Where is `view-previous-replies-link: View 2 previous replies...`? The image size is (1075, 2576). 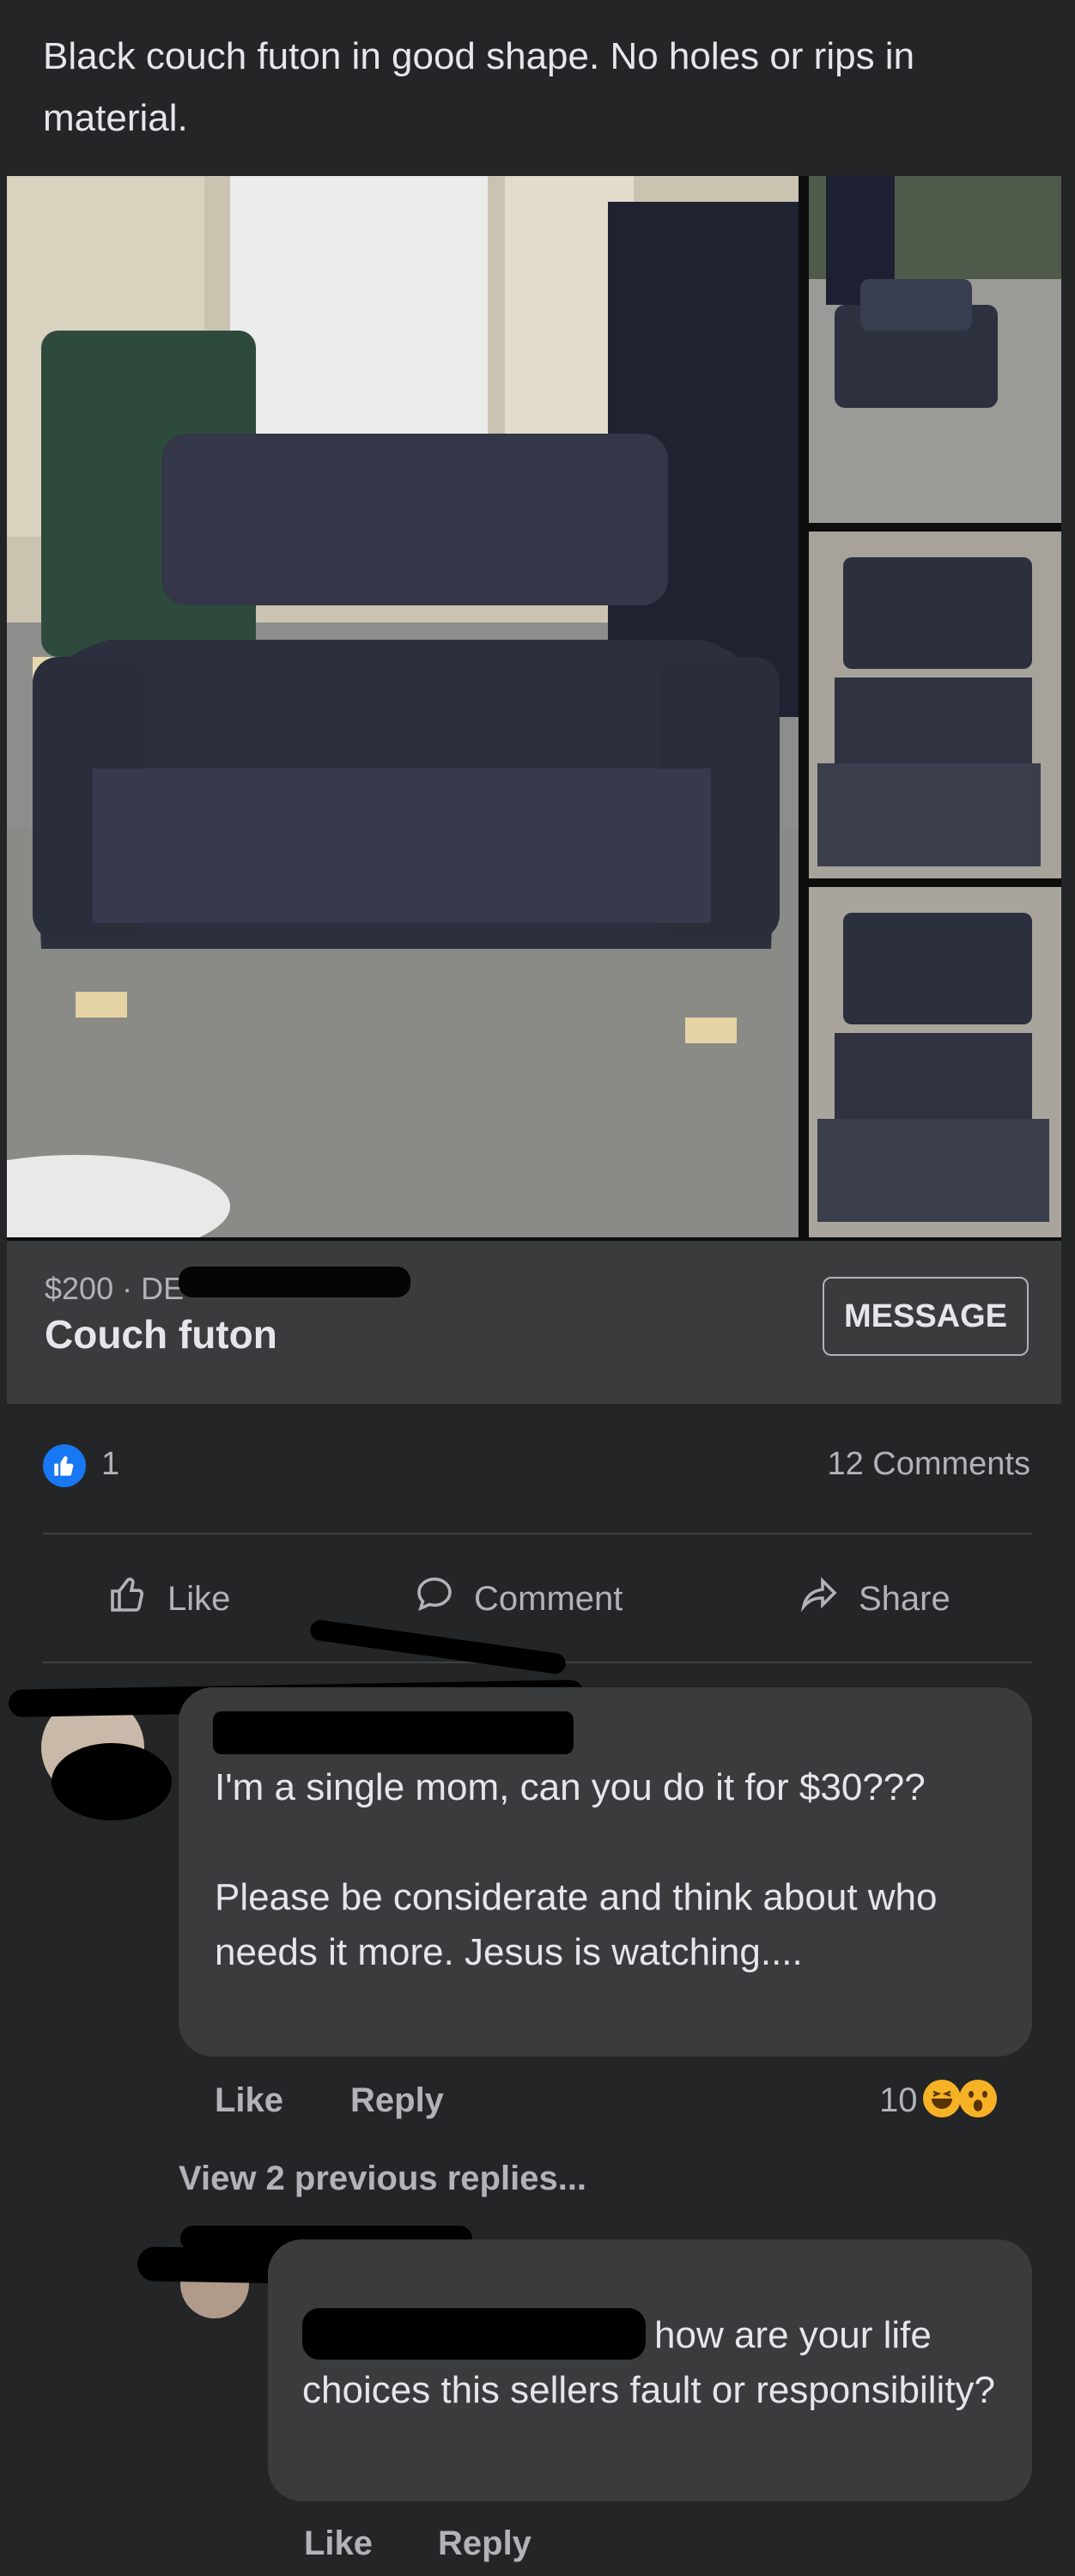
view-previous-replies-link: View 2 previous replies... is located at coordinates (382, 2179).